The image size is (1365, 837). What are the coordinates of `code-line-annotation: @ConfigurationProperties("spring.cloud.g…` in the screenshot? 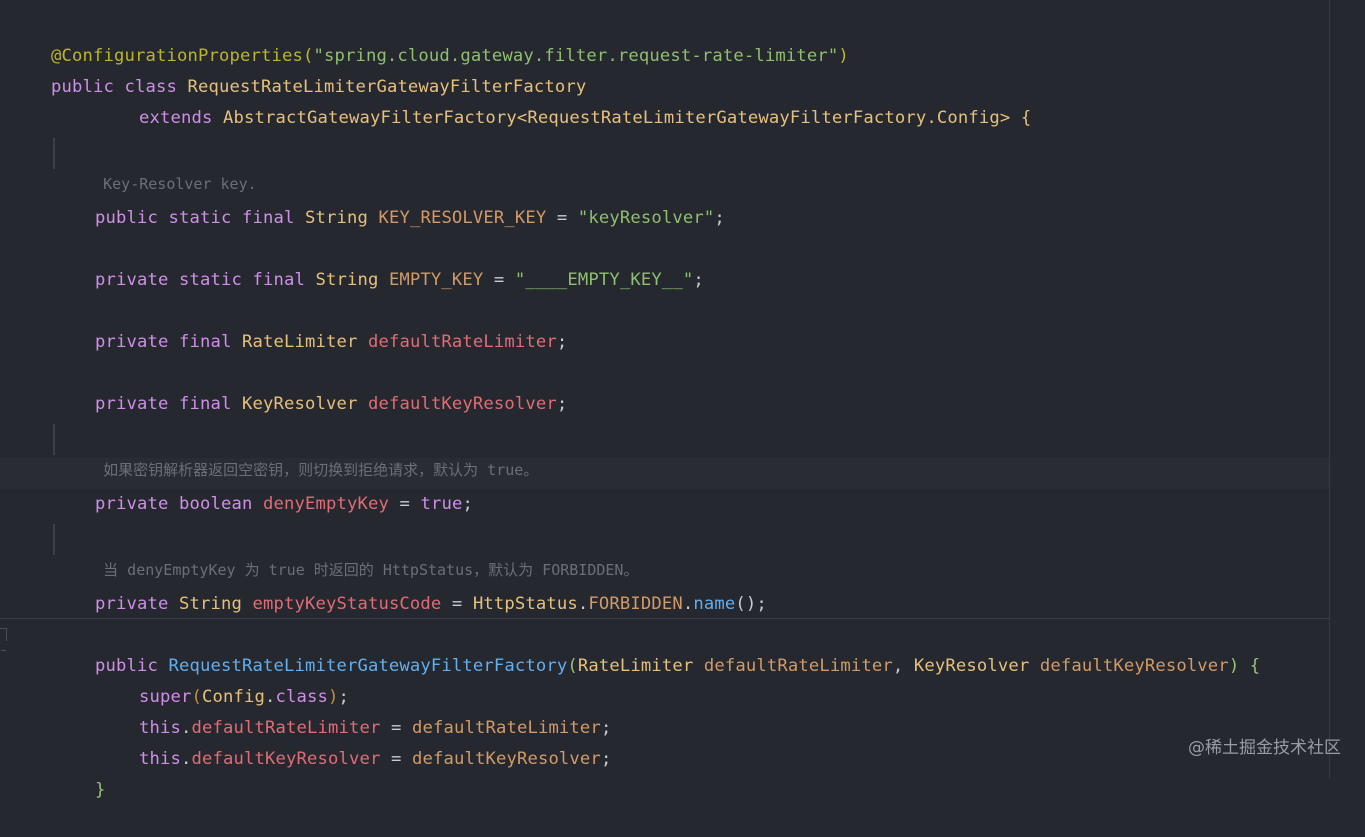 It's located at (429, 38).